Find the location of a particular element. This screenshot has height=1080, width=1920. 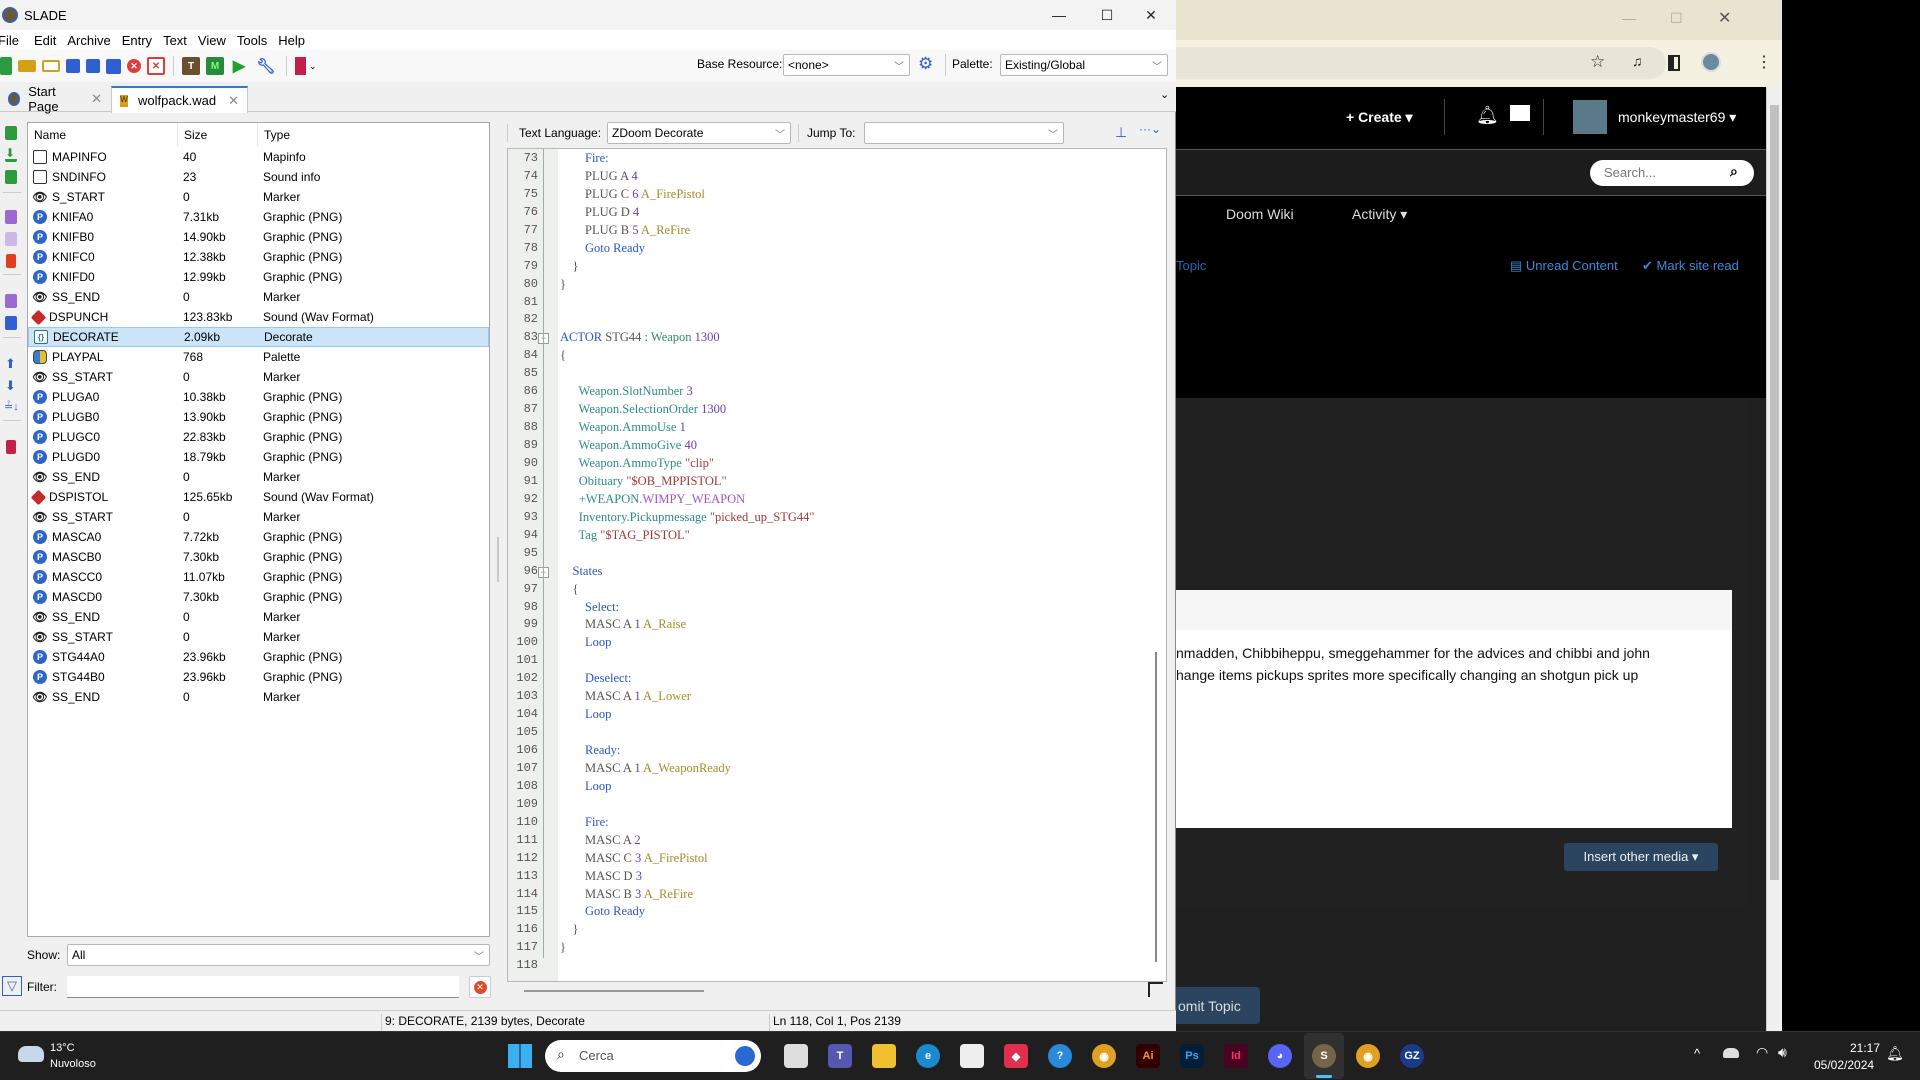

menu-entry: Entry is located at coordinates (140, 40).